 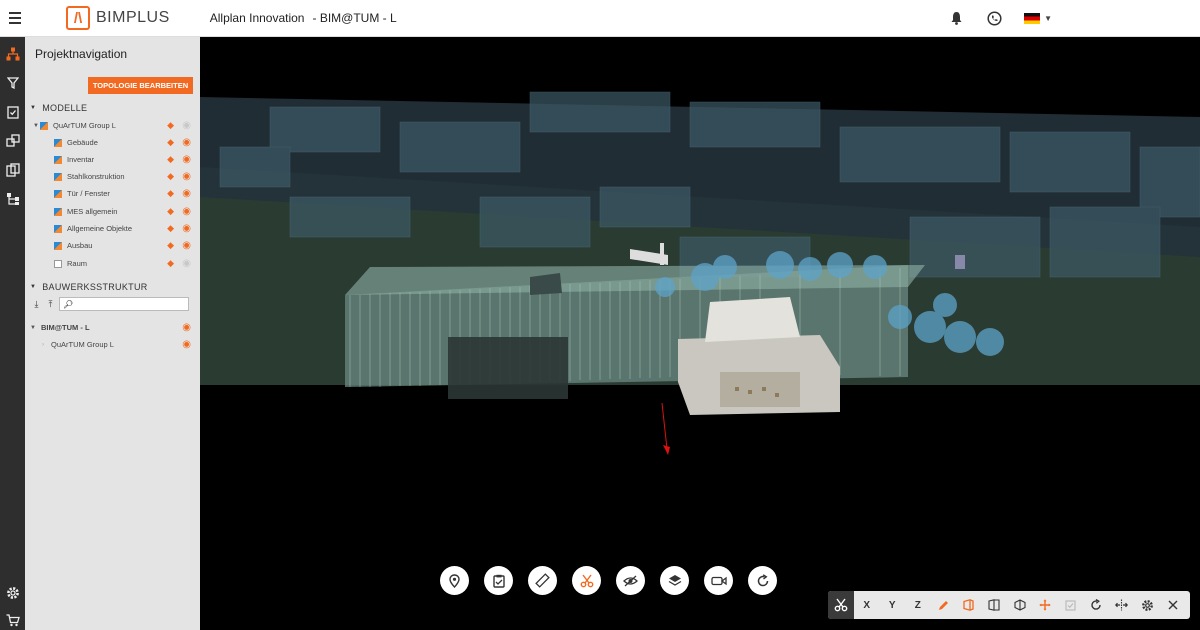 I want to click on cube-icon, so click(x=1020, y=605).